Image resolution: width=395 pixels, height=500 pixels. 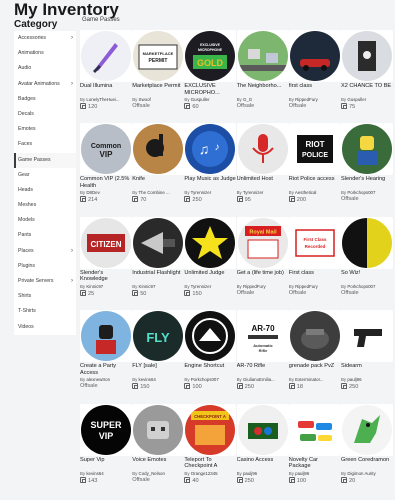 What do you see at coordinates (367, 448) in the screenshot?
I see `item-card: Green Coredramon By Digimon Aurity 20` at bounding box center [367, 448].